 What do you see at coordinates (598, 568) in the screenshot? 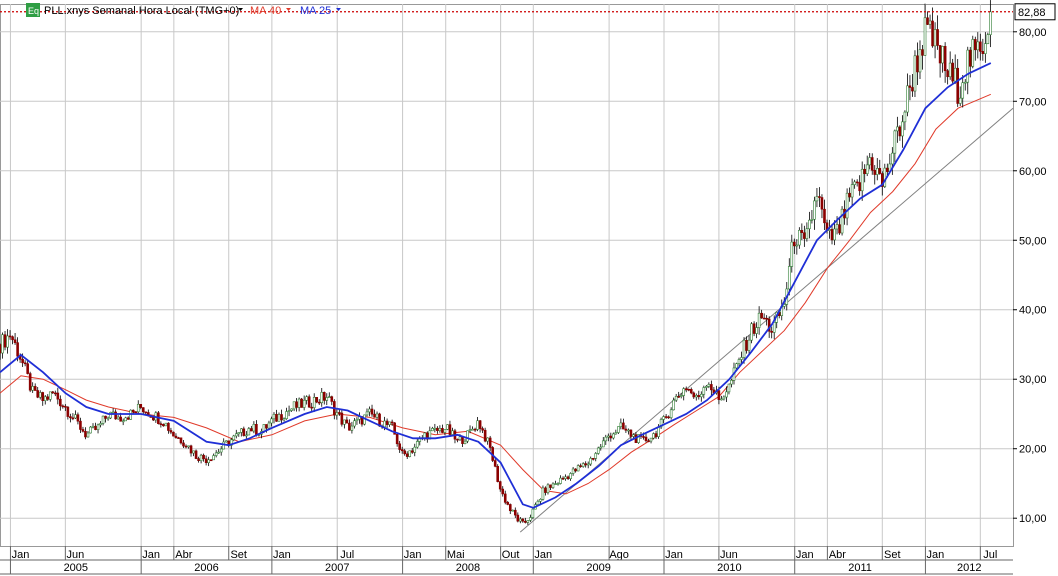
I see `year-tick-label: 2009` at bounding box center [598, 568].